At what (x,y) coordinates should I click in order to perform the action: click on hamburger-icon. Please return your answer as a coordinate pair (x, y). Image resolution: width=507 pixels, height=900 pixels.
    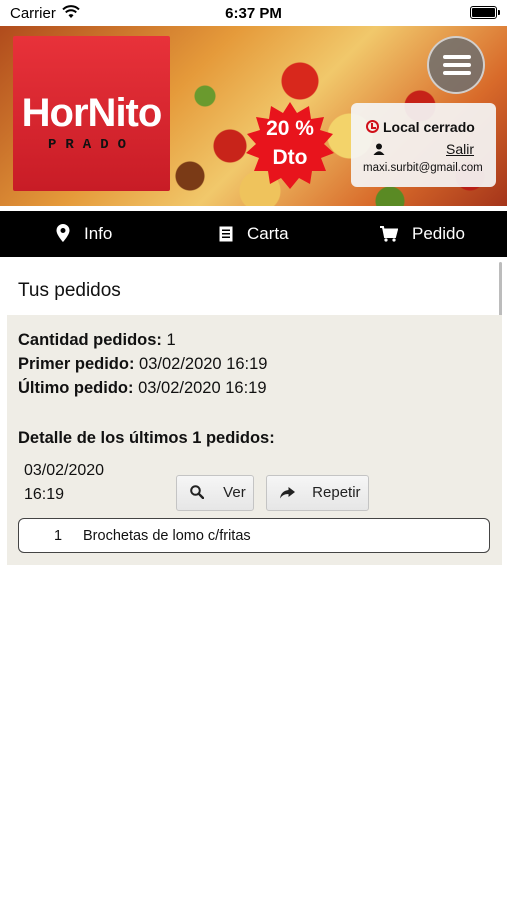
    Looking at the image, I should click on (457, 57).